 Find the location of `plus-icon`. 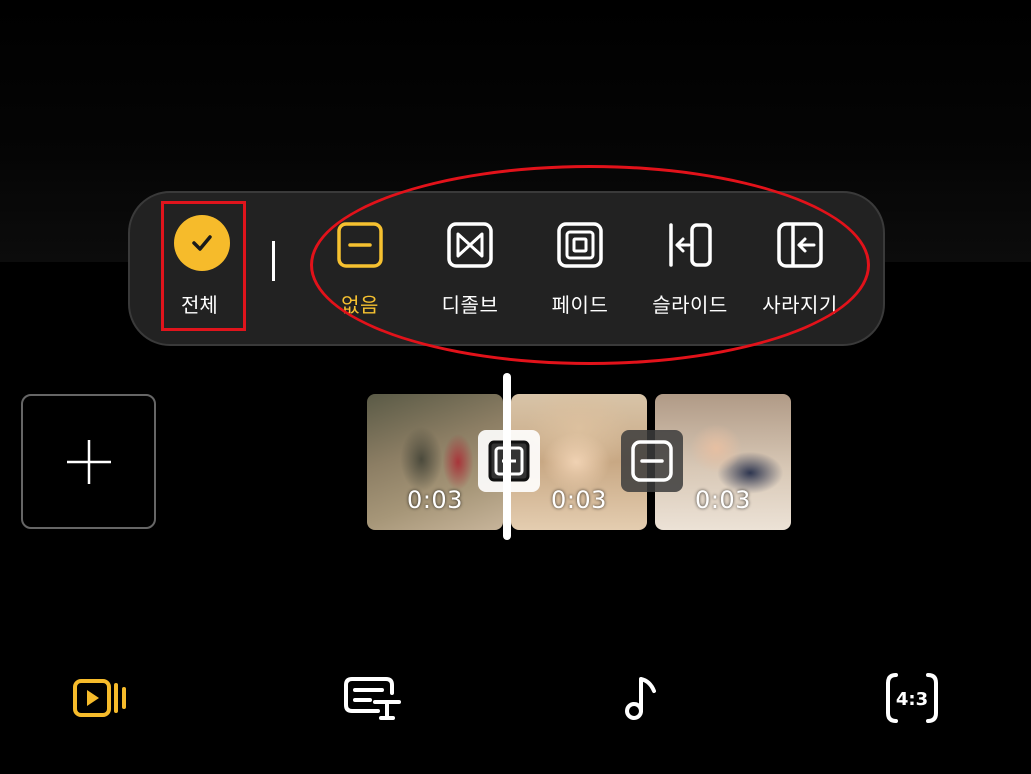

plus-icon is located at coordinates (88, 461).